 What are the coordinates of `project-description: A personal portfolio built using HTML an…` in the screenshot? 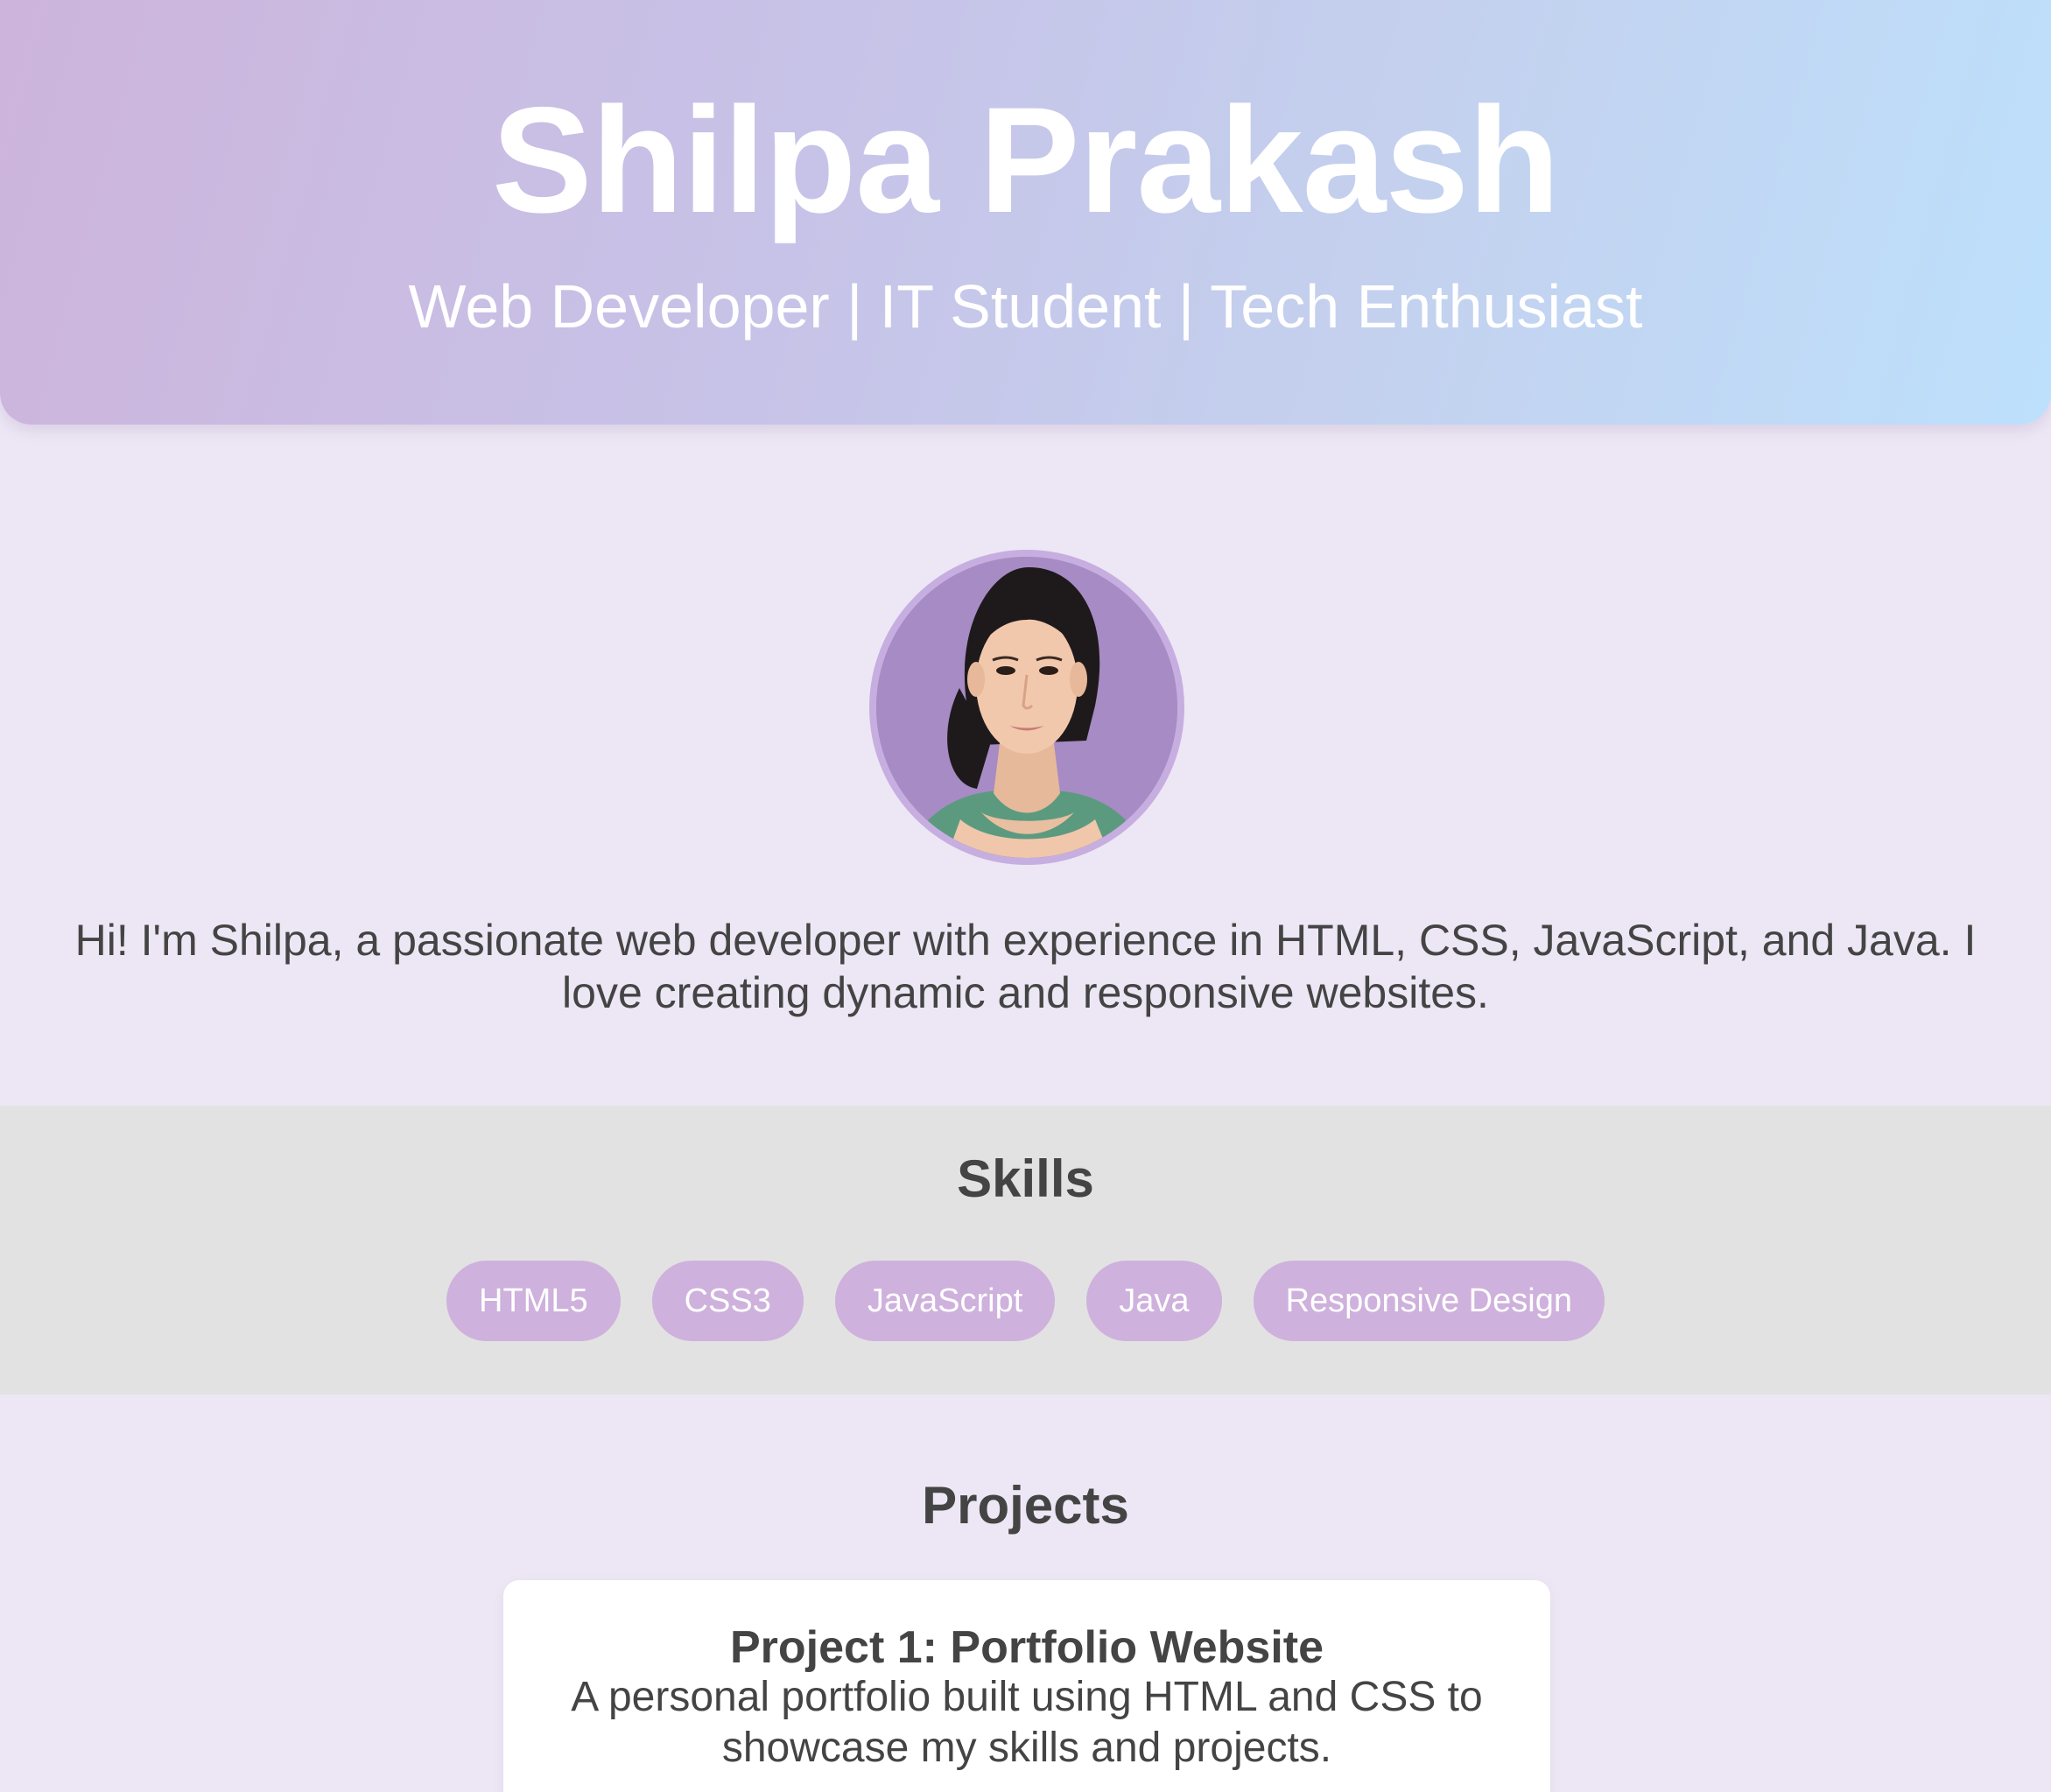 It's located at (1027, 1722).